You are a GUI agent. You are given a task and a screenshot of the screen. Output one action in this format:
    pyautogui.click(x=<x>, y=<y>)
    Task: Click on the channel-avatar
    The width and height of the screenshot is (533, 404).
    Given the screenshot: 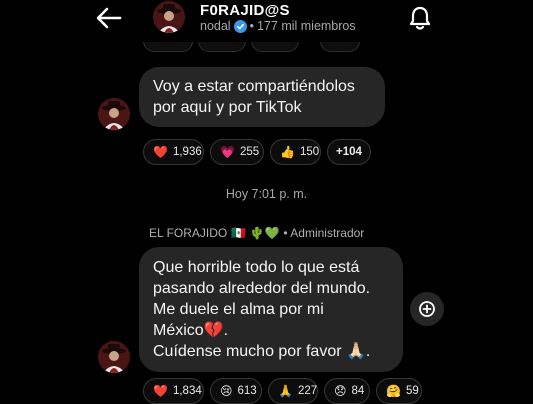 What is the action you would take?
    pyautogui.click(x=169, y=17)
    